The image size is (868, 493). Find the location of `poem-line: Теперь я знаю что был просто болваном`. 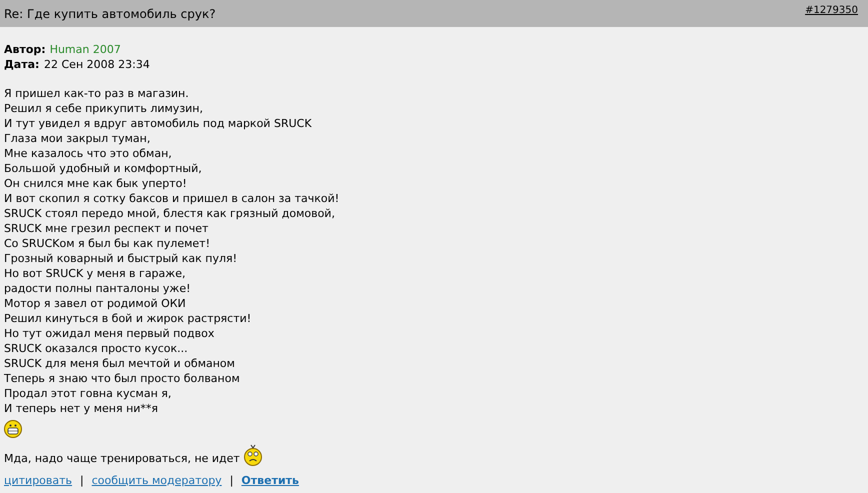

poem-line: Теперь я знаю что был просто болваном is located at coordinates (122, 378).